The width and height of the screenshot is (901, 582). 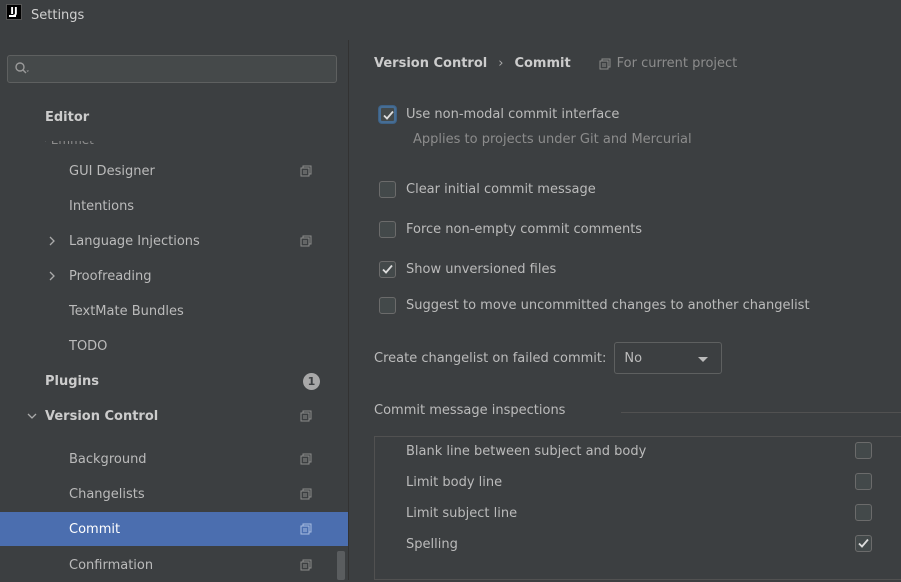 What do you see at coordinates (58, 15) in the screenshot?
I see `window-title: Settings` at bounding box center [58, 15].